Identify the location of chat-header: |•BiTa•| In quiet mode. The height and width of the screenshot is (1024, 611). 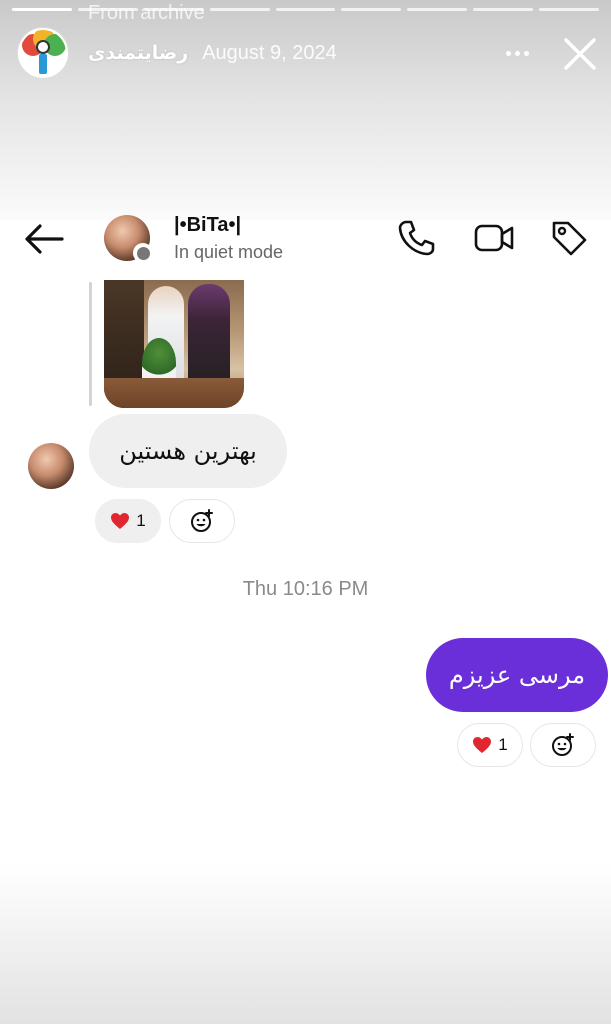
(305, 240).